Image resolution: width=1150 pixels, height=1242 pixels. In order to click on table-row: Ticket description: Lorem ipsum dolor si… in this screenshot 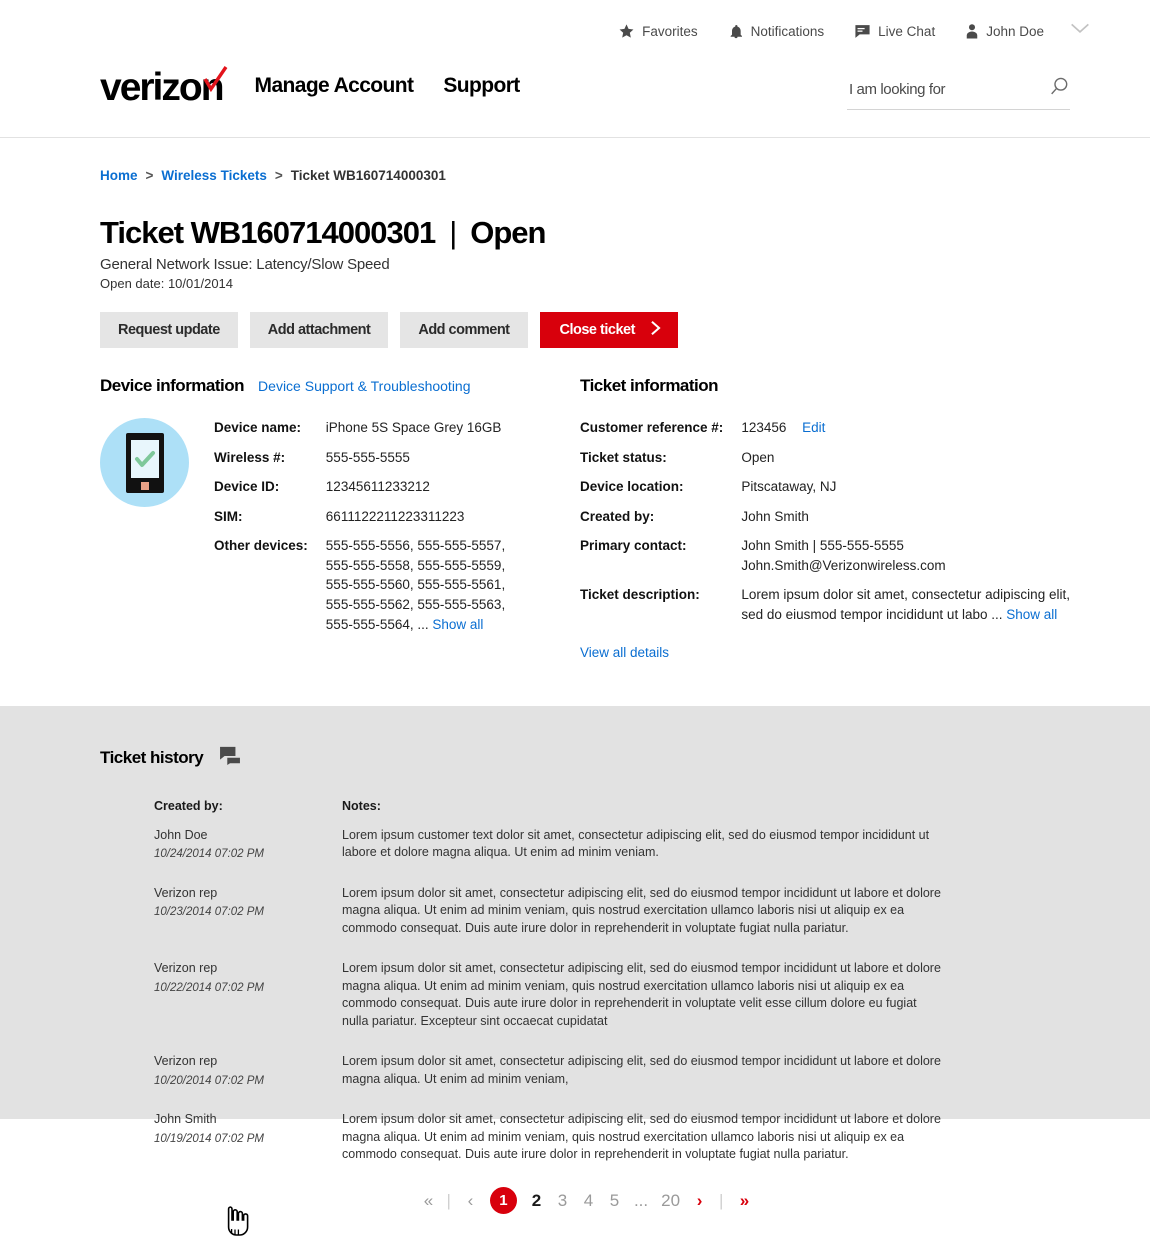, I will do `click(825, 609)`.